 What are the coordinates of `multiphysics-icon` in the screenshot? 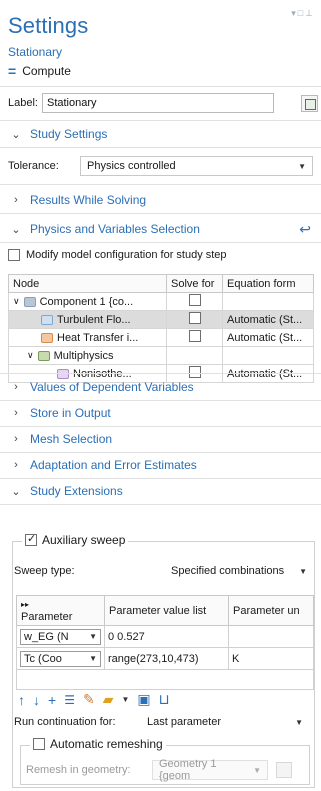 It's located at (43, 355).